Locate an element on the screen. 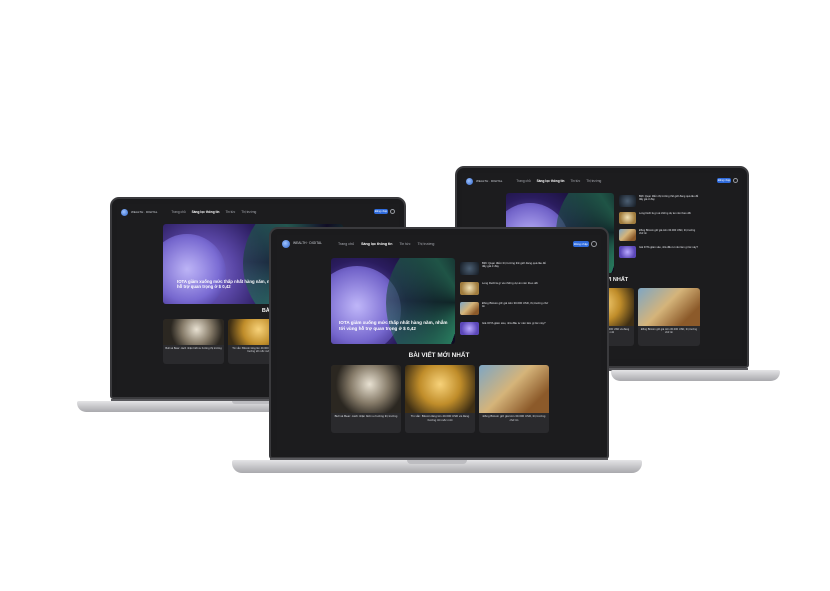  laptop-base is located at coordinates (695, 375).